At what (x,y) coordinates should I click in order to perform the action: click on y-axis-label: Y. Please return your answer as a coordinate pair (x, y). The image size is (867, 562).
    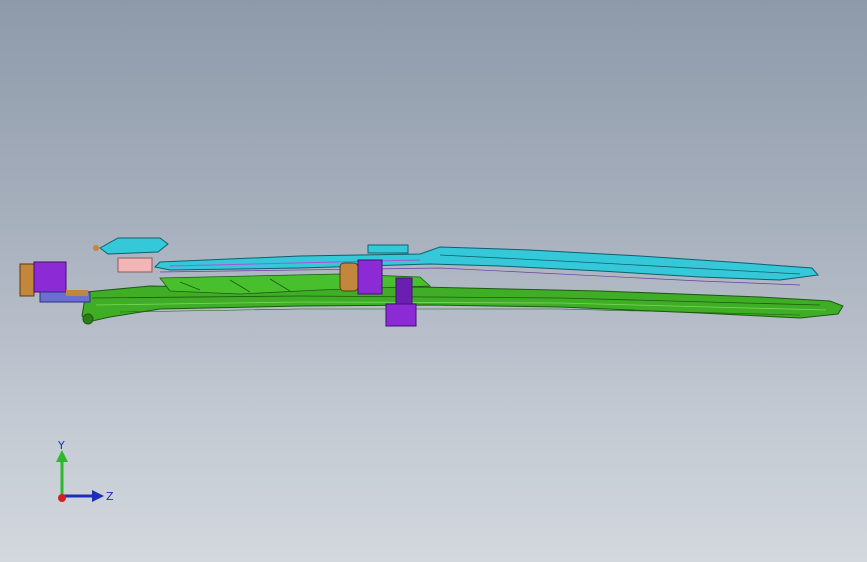
    Looking at the image, I should click on (61, 445).